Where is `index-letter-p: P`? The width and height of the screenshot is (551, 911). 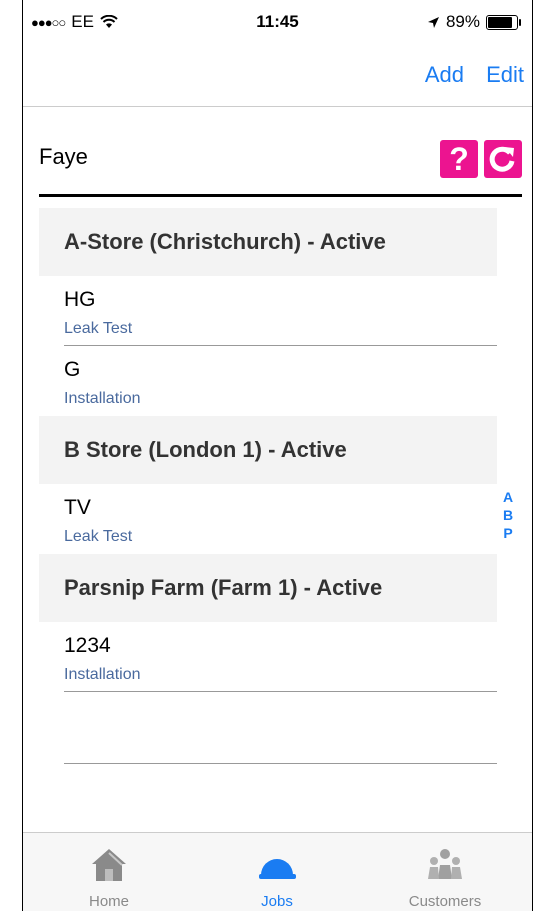 index-letter-p: P is located at coordinates (507, 533).